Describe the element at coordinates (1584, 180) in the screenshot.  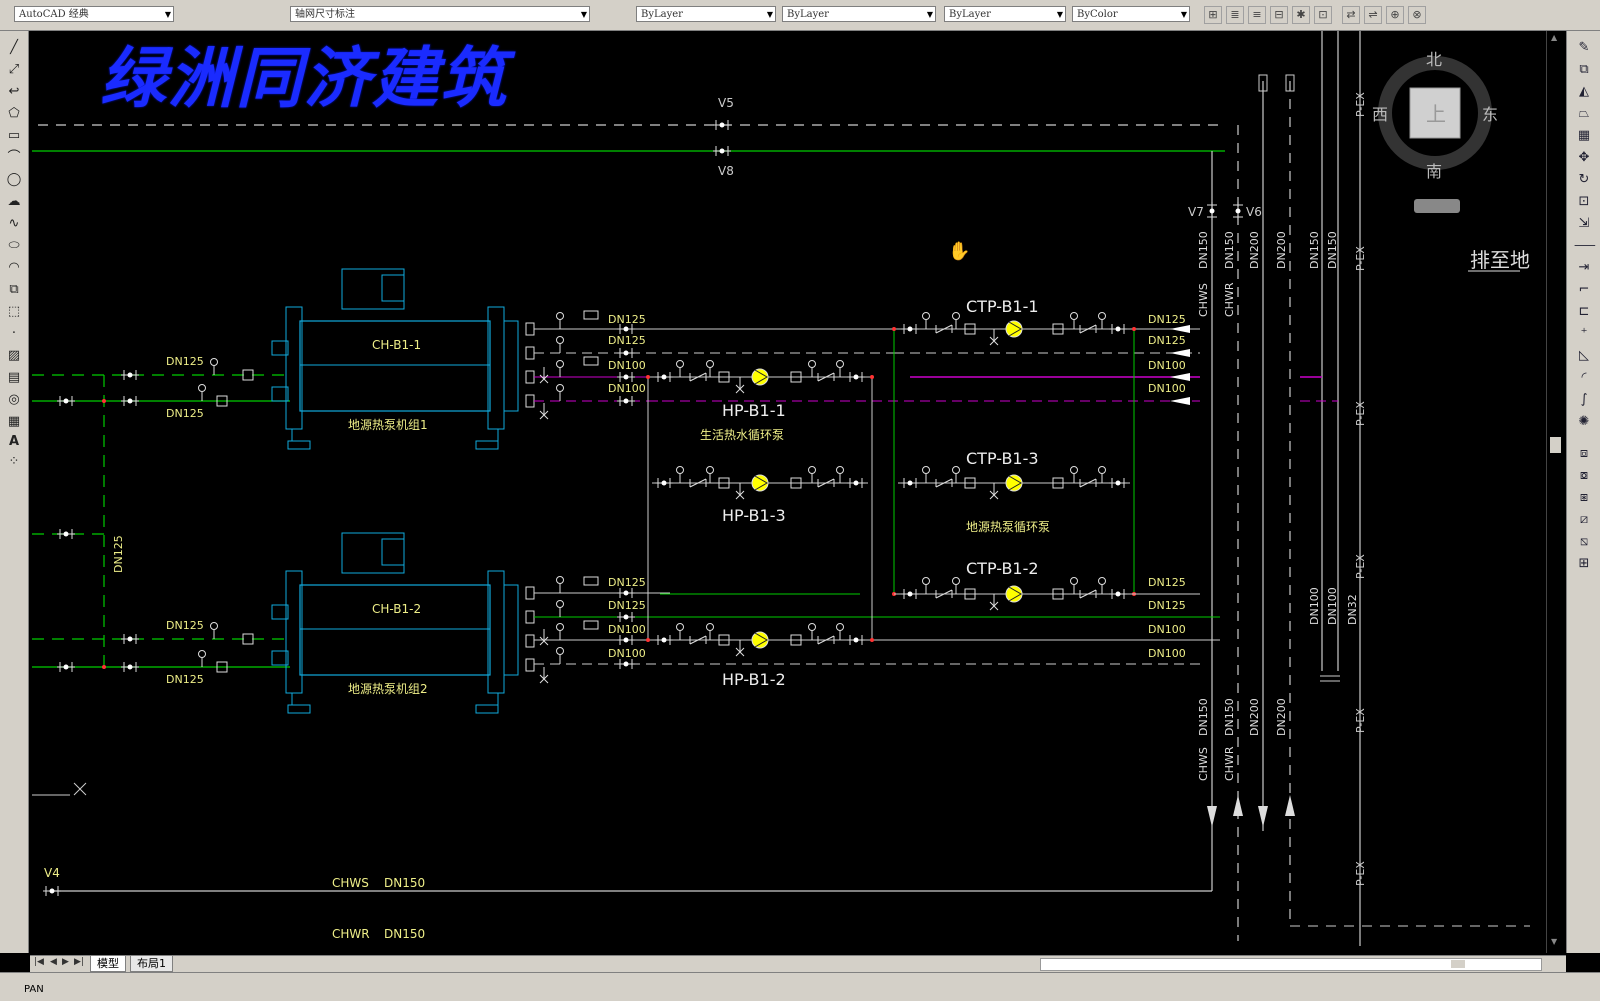
I see `rotate-icon: ↻` at that location.